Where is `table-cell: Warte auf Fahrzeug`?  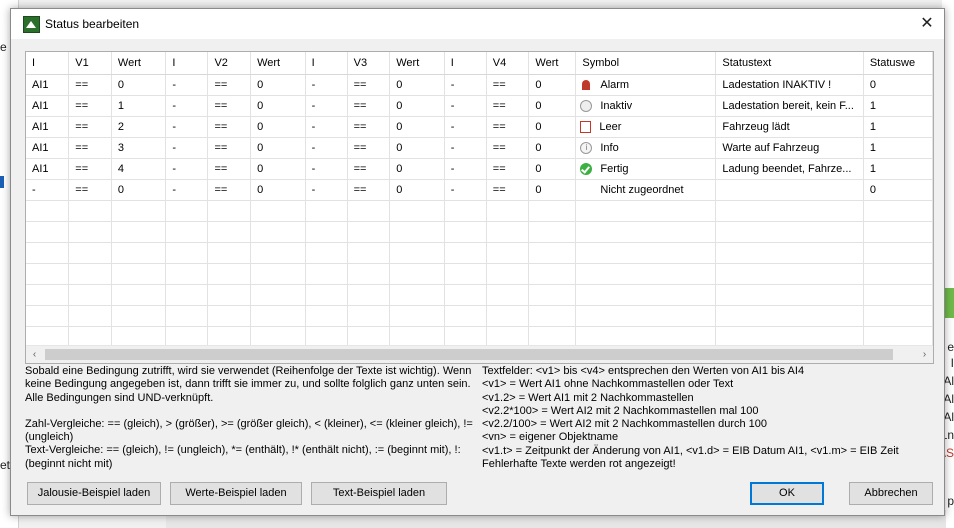
table-cell: Warte auf Fahrzeug is located at coordinates (789, 148).